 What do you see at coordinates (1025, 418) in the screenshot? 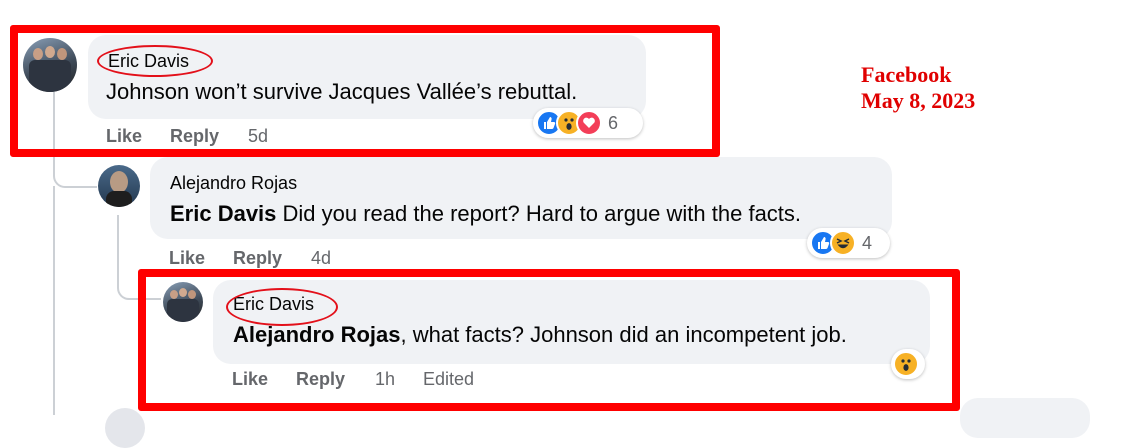
I see `comment-bubble` at bounding box center [1025, 418].